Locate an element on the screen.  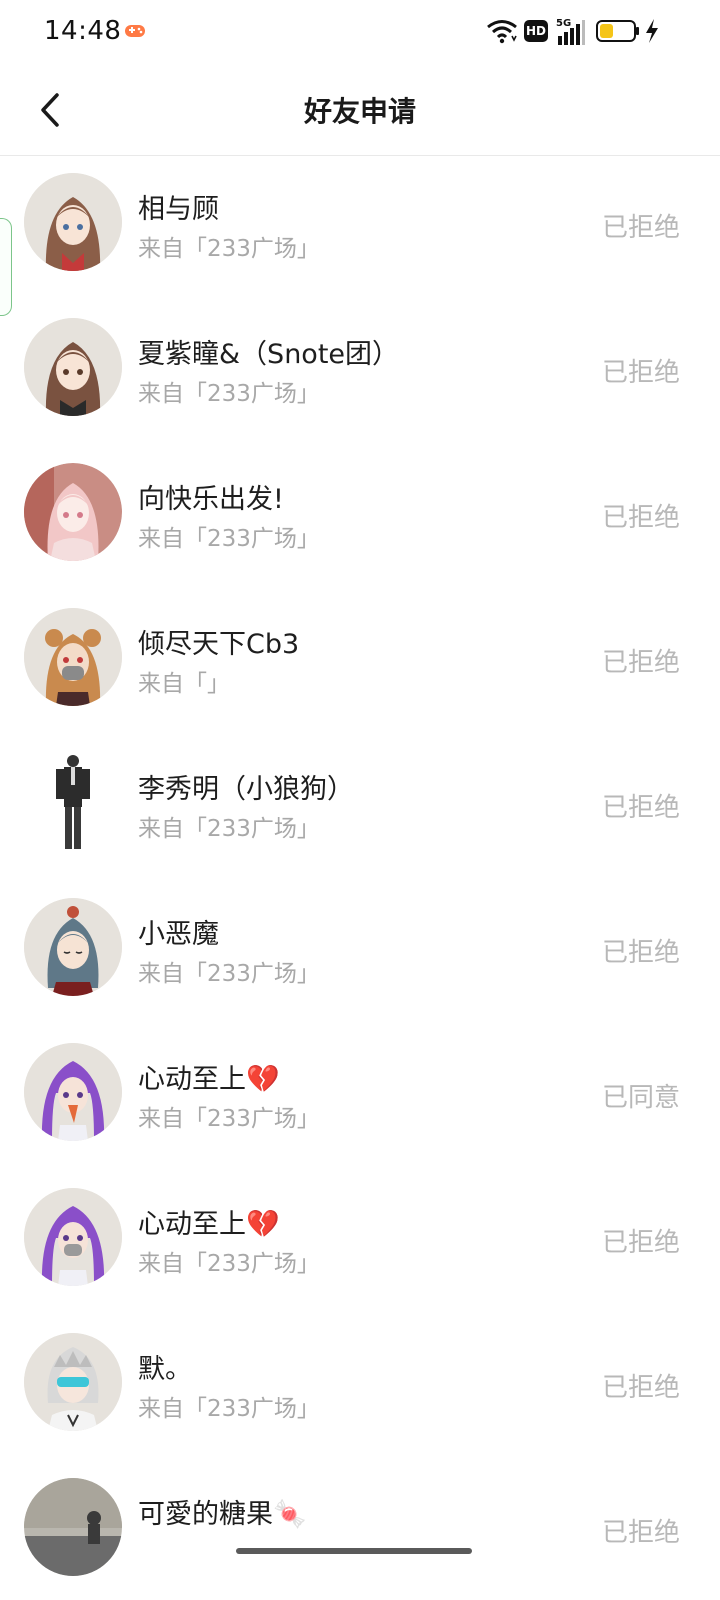
signal-5g-icon: 5G is located at coordinates (570, 31).